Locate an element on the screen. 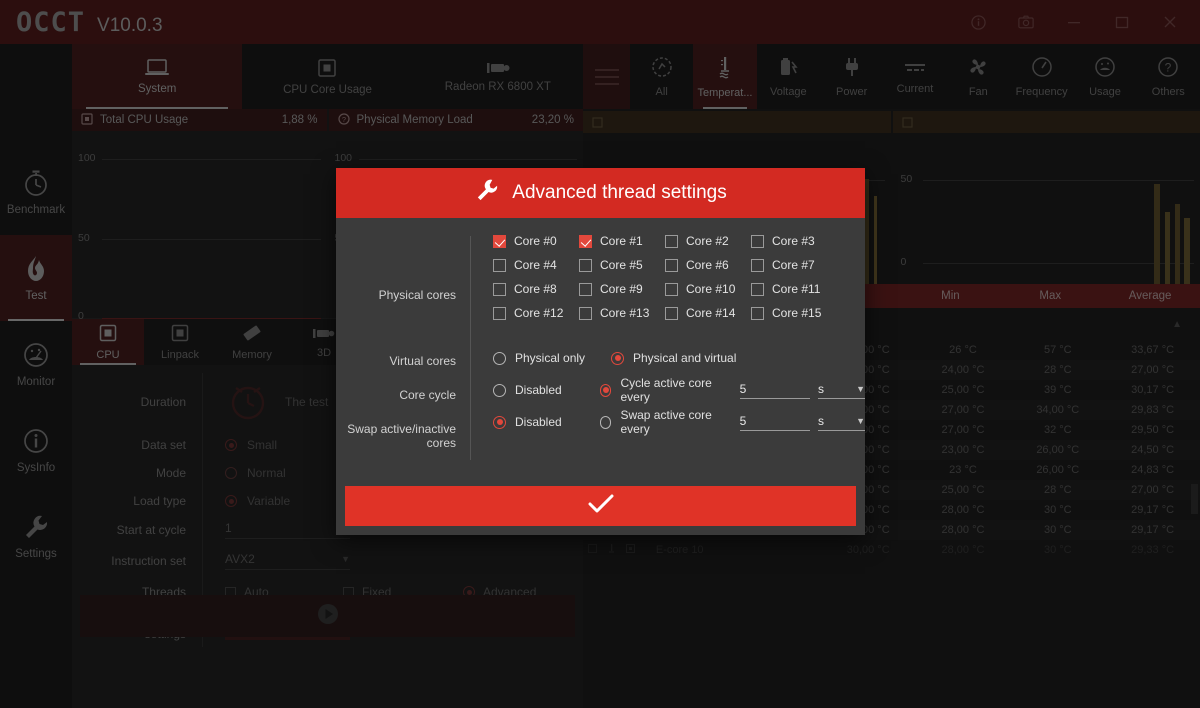 Image resolution: width=1200 pixels, height=708 pixels. core-label: Core #6 is located at coordinates (707, 265).